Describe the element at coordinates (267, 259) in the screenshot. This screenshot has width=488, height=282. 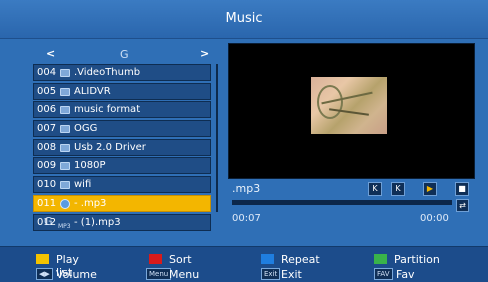
I see `blue-key-icon` at that location.